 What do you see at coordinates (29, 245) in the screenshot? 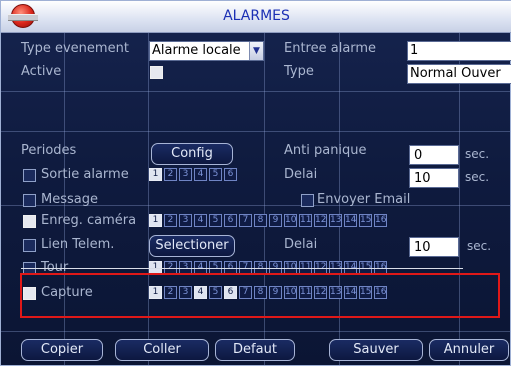
I see `ptz-link-checkbox` at bounding box center [29, 245].